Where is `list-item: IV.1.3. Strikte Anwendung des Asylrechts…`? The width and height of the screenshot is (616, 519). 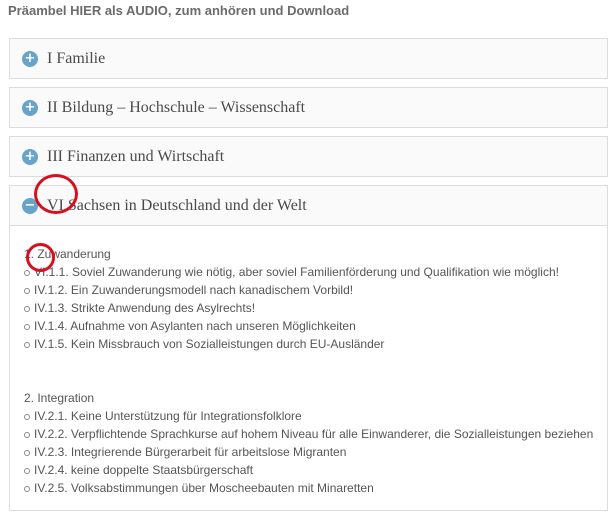 list-item: IV.1.3. Strikte Anwendung des Asylrechts… is located at coordinates (315, 308).